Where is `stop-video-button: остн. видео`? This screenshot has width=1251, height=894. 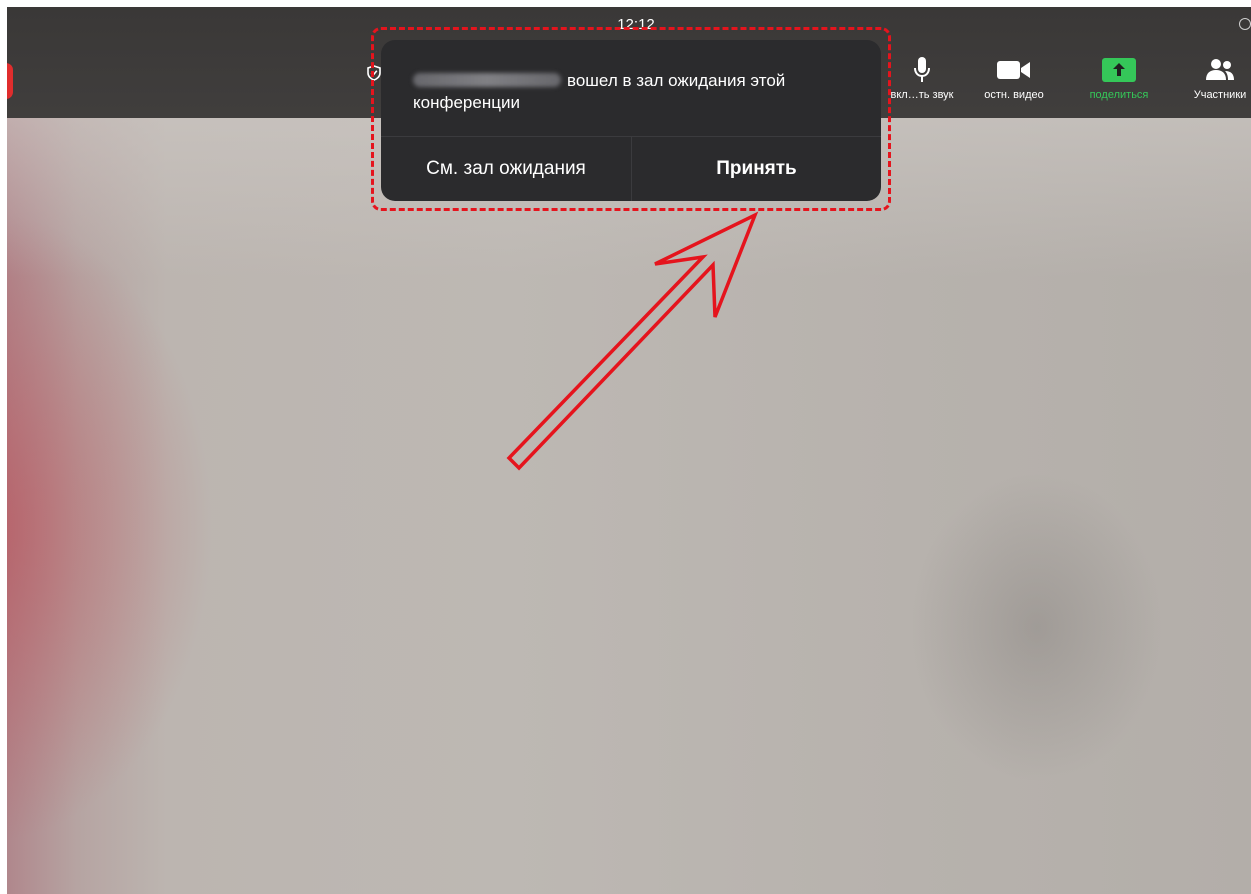 stop-video-button: остн. видео is located at coordinates (1014, 77).